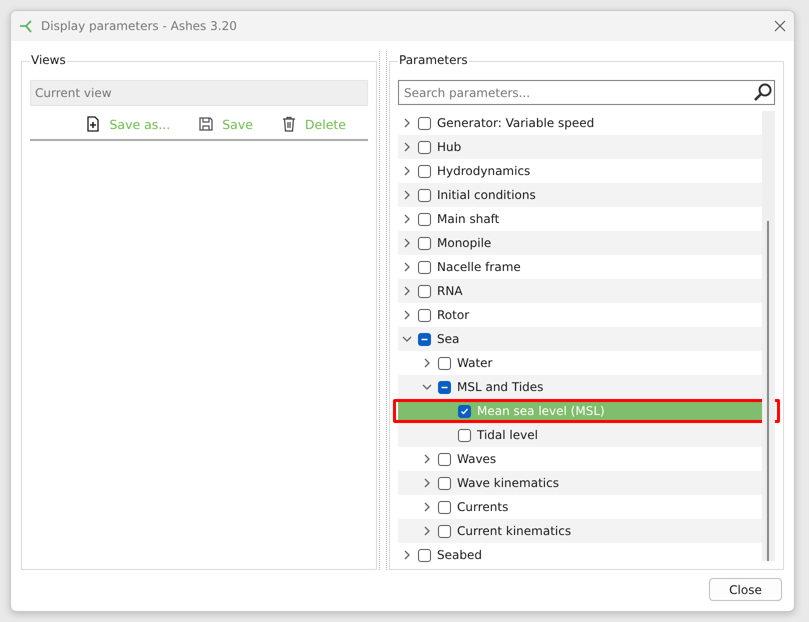 The image size is (809, 622). I want to click on tree-row: Waves, so click(580, 459).